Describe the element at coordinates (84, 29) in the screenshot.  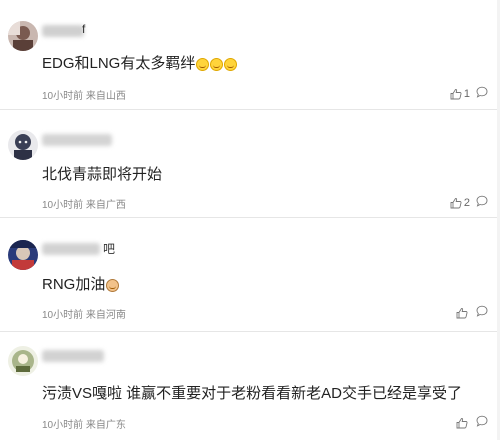
I see `username-tail: f` at that location.